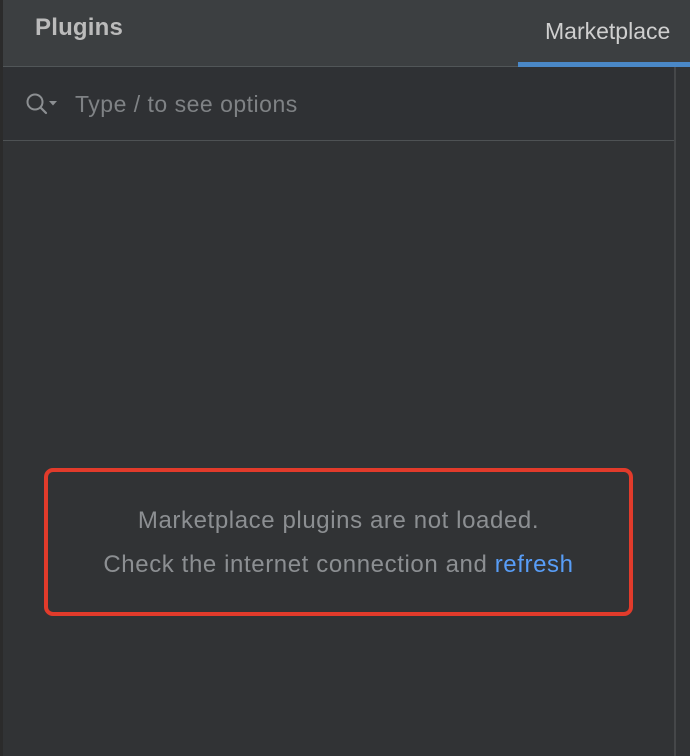 The image size is (690, 756). I want to click on empty-state-line1: Marketplace plugins are not loaded., so click(338, 520).